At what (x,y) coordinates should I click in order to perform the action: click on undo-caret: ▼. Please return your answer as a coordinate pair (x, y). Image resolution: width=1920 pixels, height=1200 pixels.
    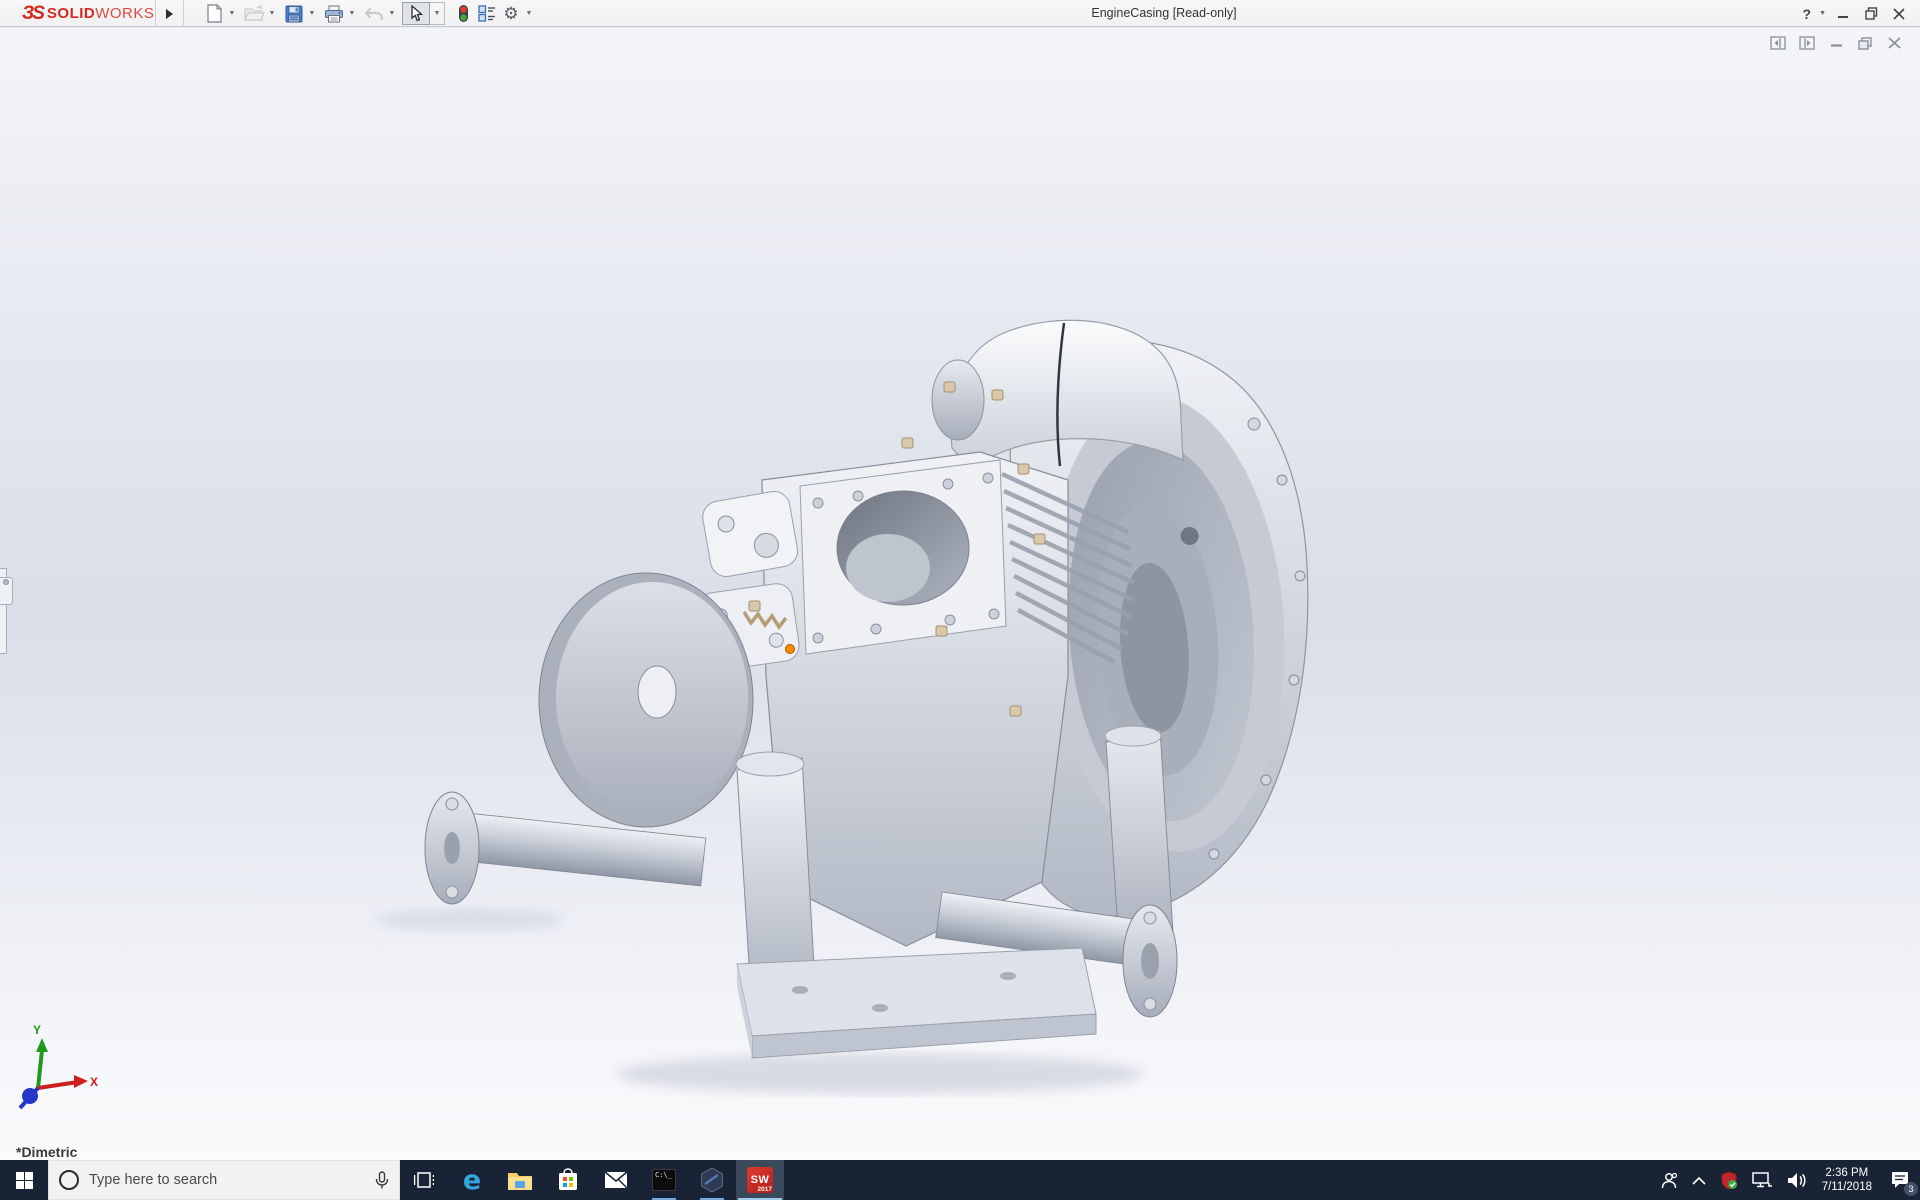
    Looking at the image, I should click on (392, 13).